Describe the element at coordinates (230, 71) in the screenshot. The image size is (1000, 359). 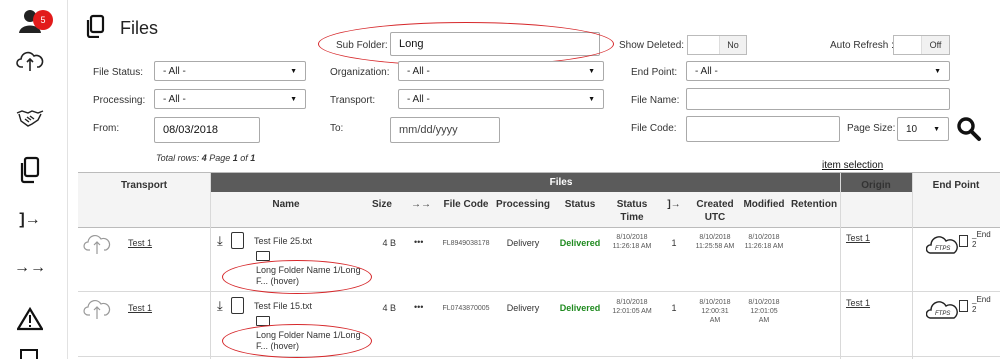
I see `file-status-select: - All - ▼` at that location.